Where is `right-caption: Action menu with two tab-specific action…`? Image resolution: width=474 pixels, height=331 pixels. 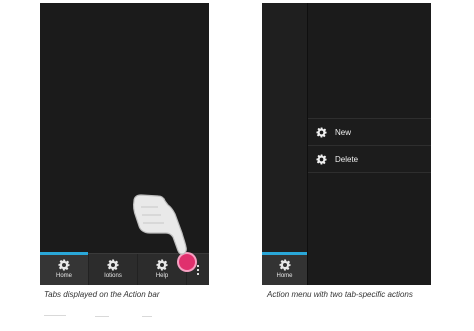 right-caption: Action menu with two tab-specific action… is located at coordinates (340, 294).